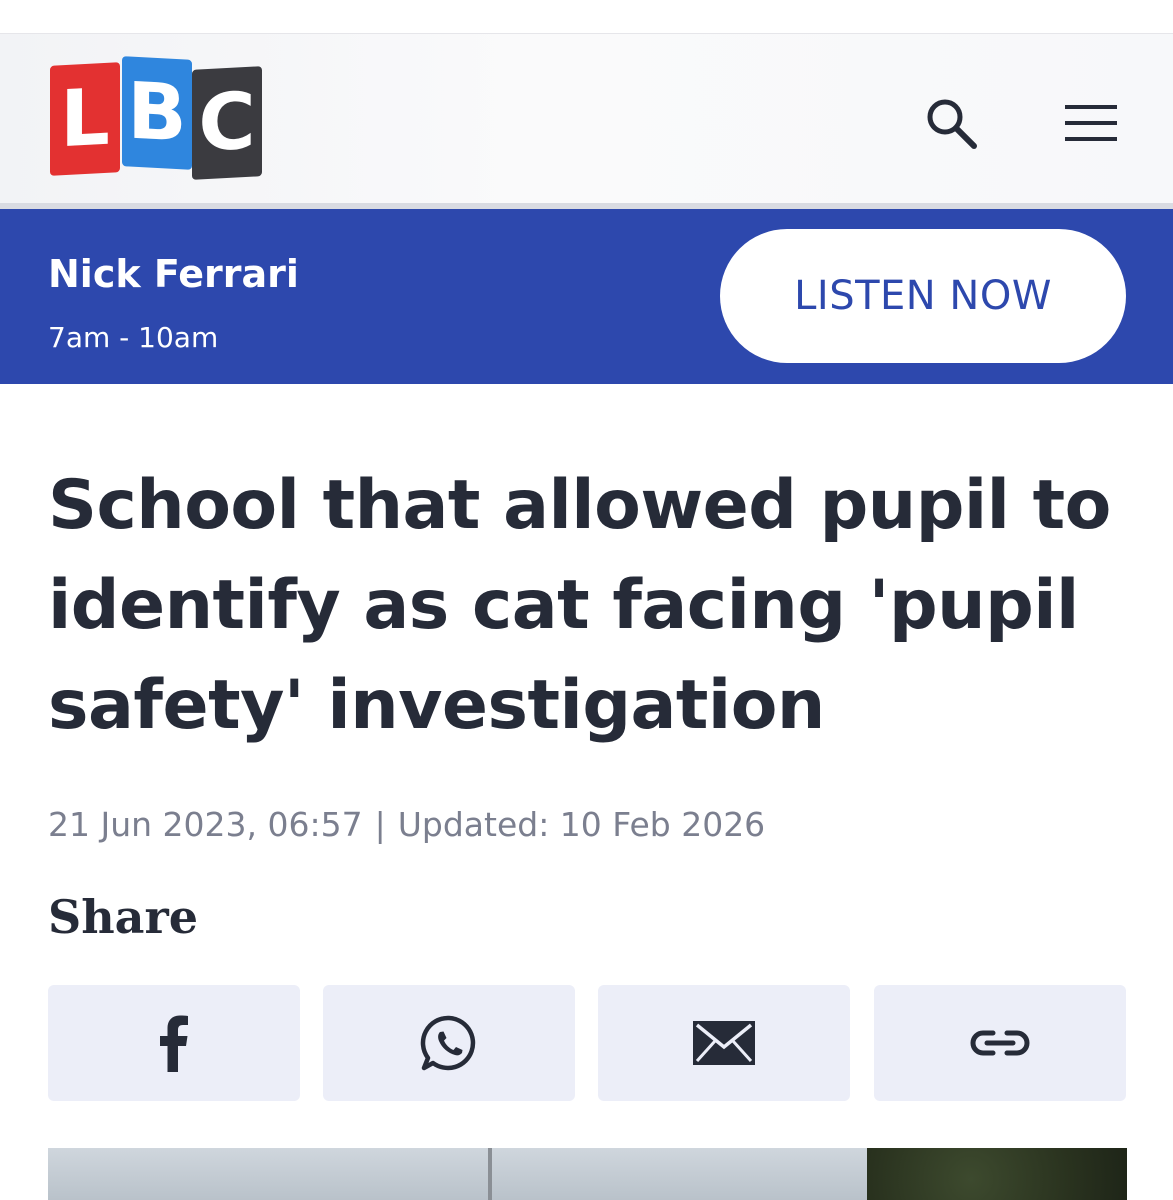  I want to click on show-time: 7am - 10am, so click(133, 337).